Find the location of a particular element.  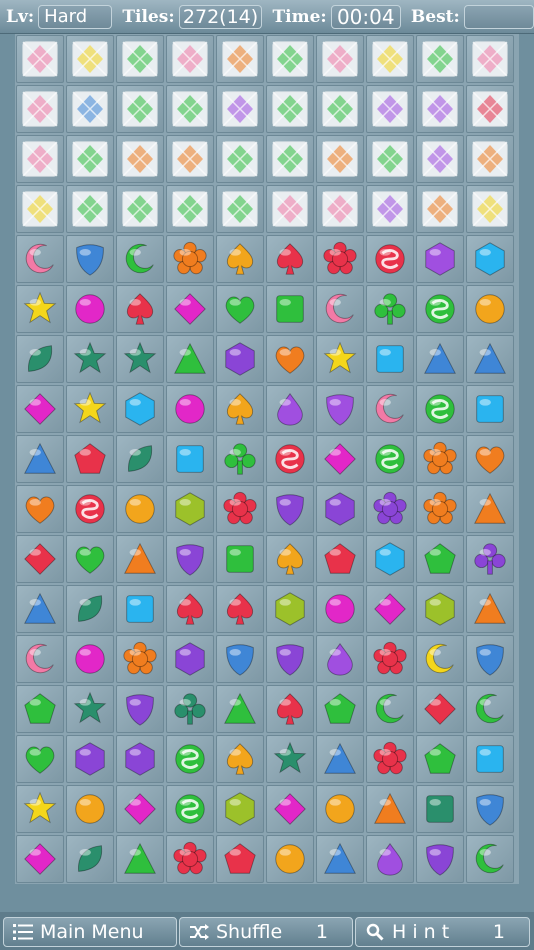

tile-purple-shield is located at coordinates (340, 409).